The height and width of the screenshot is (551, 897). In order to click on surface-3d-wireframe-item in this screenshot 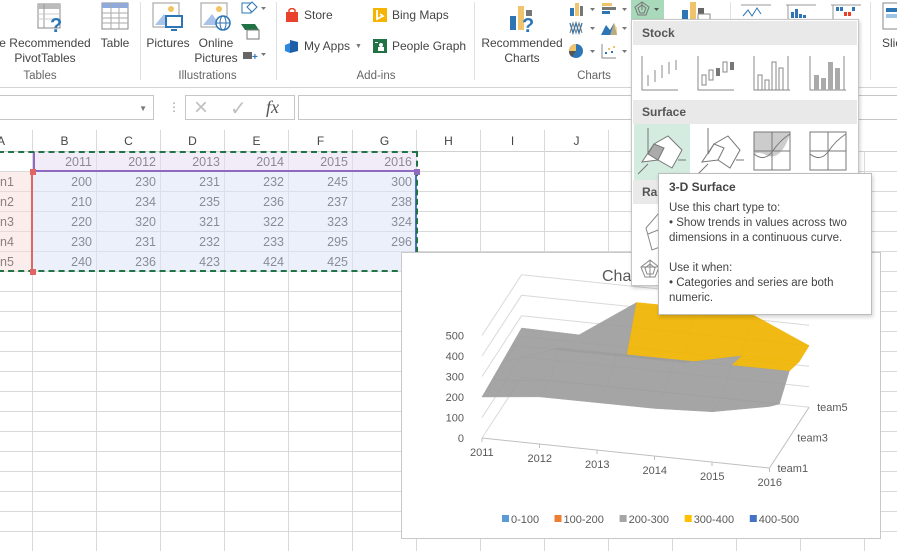, I will do `click(720, 152)`.